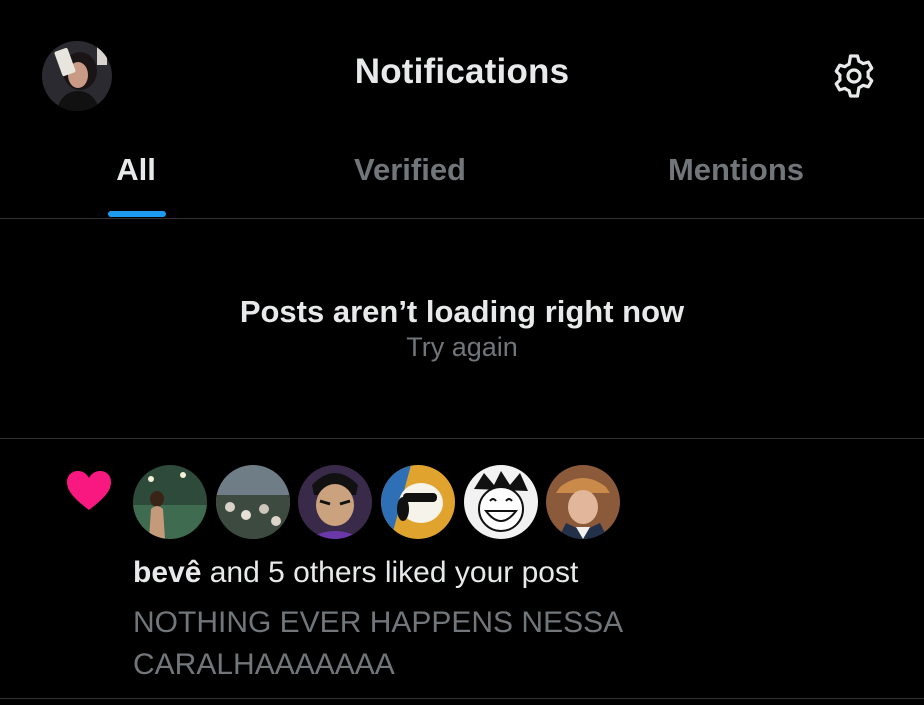  I want to click on gear-icon, so click(854, 76).